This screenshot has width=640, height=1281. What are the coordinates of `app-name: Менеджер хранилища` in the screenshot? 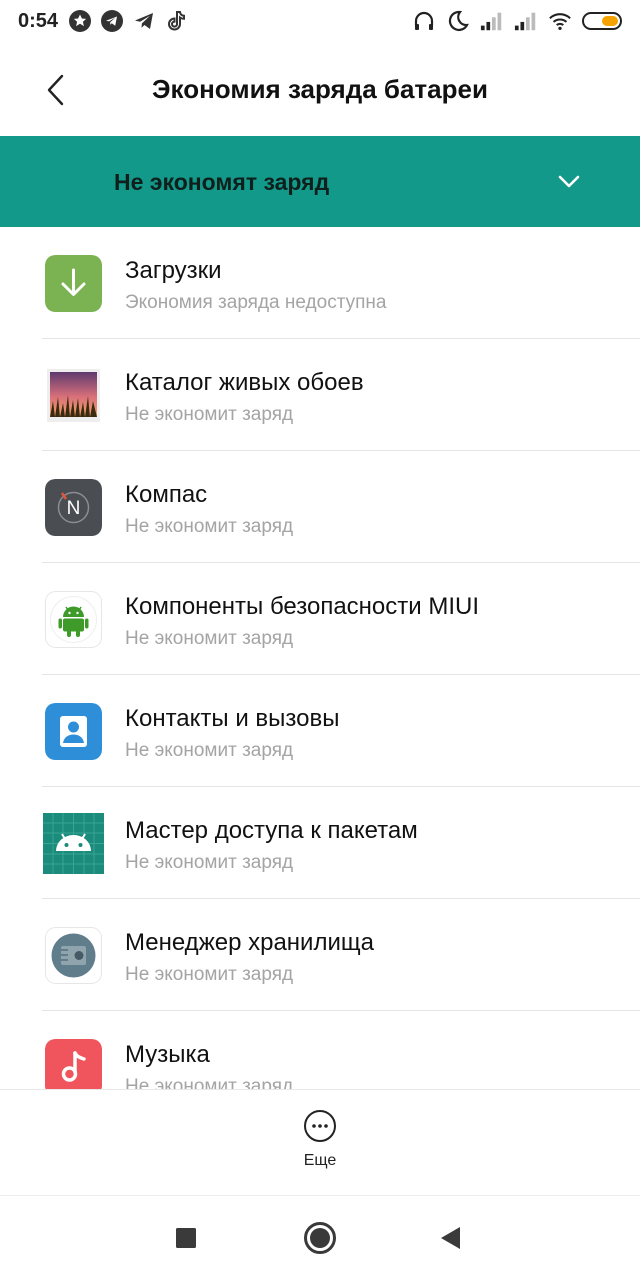 It's located at (249, 942).